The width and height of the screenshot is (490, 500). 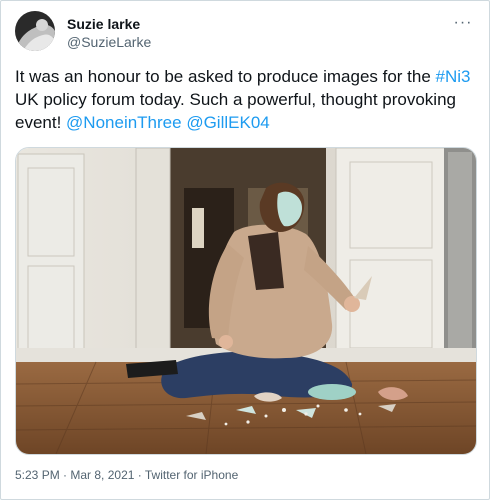 What do you see at coordinates (191, 475) in the screenshot?
I see `tweet-source: Twitter for iPhone` at bounding box center [191, 475].